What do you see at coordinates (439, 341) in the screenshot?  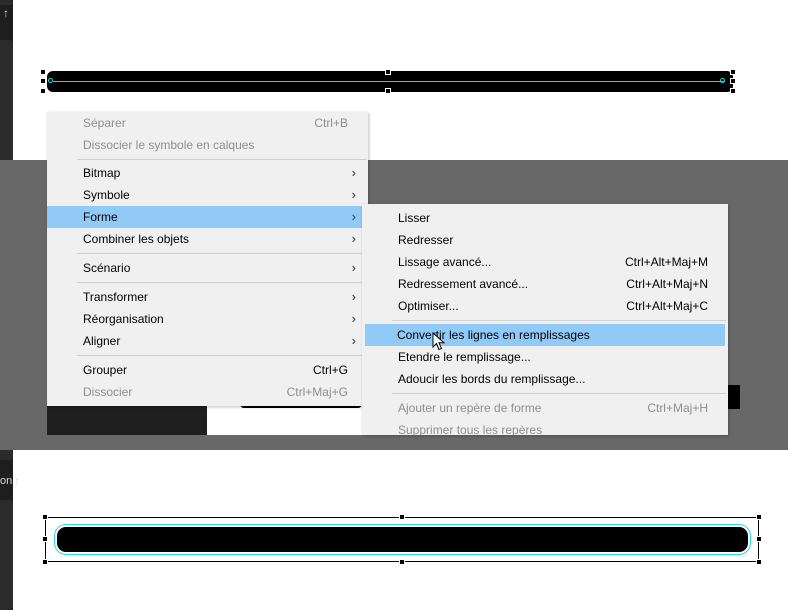 I see `mouse-cursor-icon` at bounding box center [439, 341].